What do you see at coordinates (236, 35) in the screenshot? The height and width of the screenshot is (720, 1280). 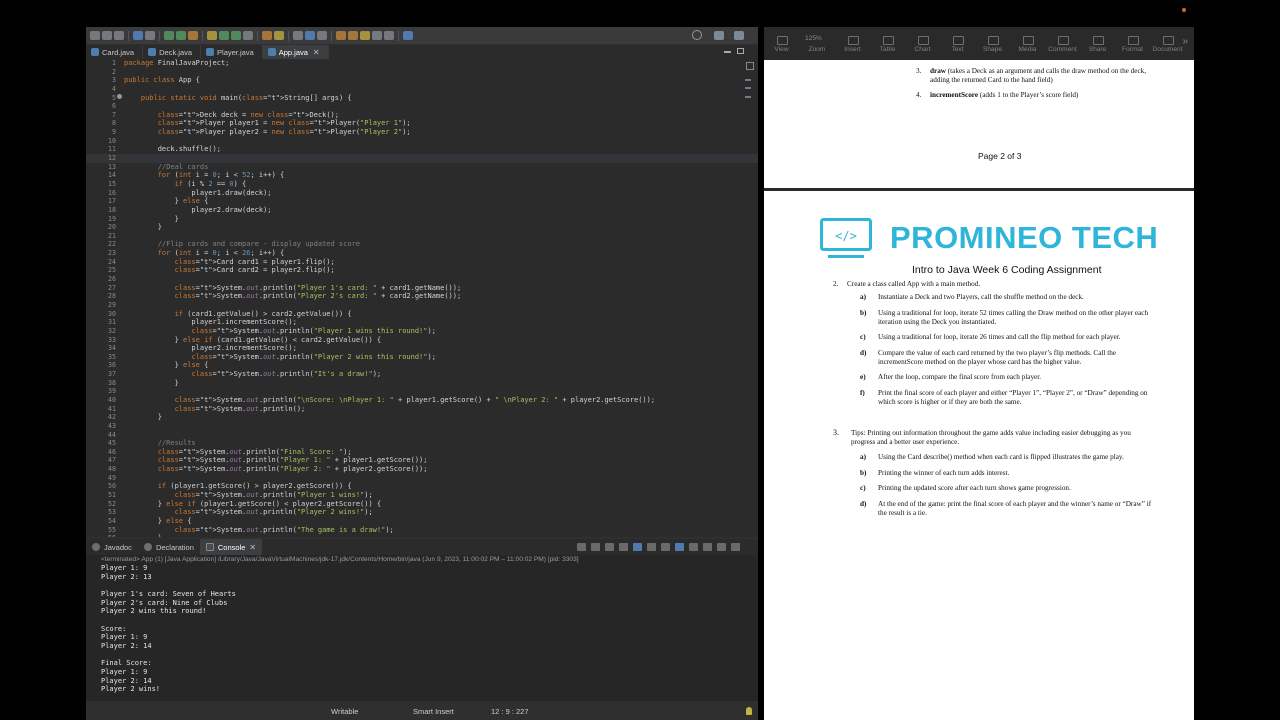 I see `new-class-icon` at bounding box center [236, 35].